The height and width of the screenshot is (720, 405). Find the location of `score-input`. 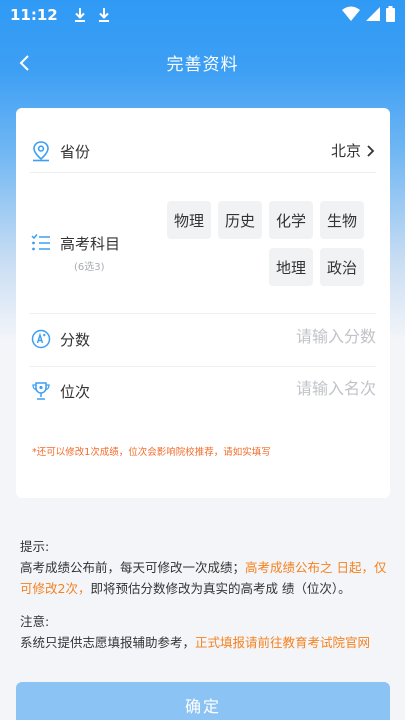

score-input is located at coordinates (296, 336).